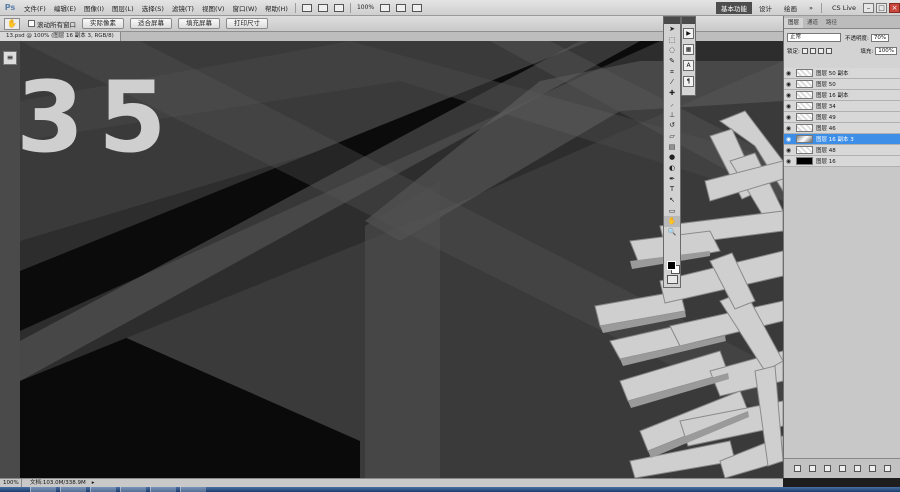  Describe the element at coordinates (814, 37) in the screenshot. I see `blend-mode-select: 正常` at that location.